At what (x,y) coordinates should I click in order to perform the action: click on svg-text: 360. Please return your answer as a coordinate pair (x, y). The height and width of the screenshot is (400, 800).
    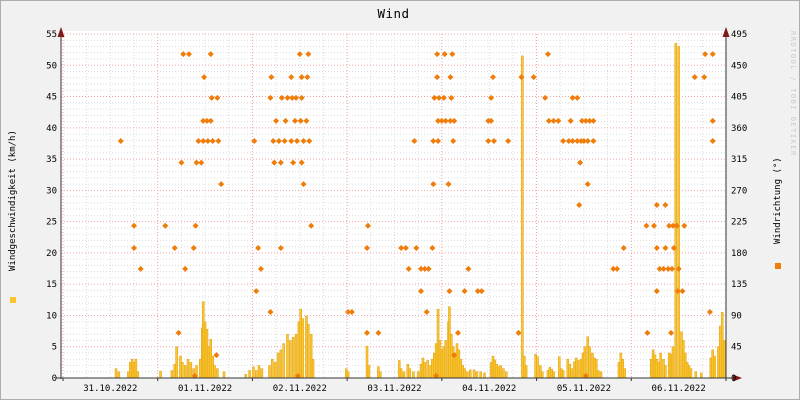
    Looking at the image, I should click on (739, 129).